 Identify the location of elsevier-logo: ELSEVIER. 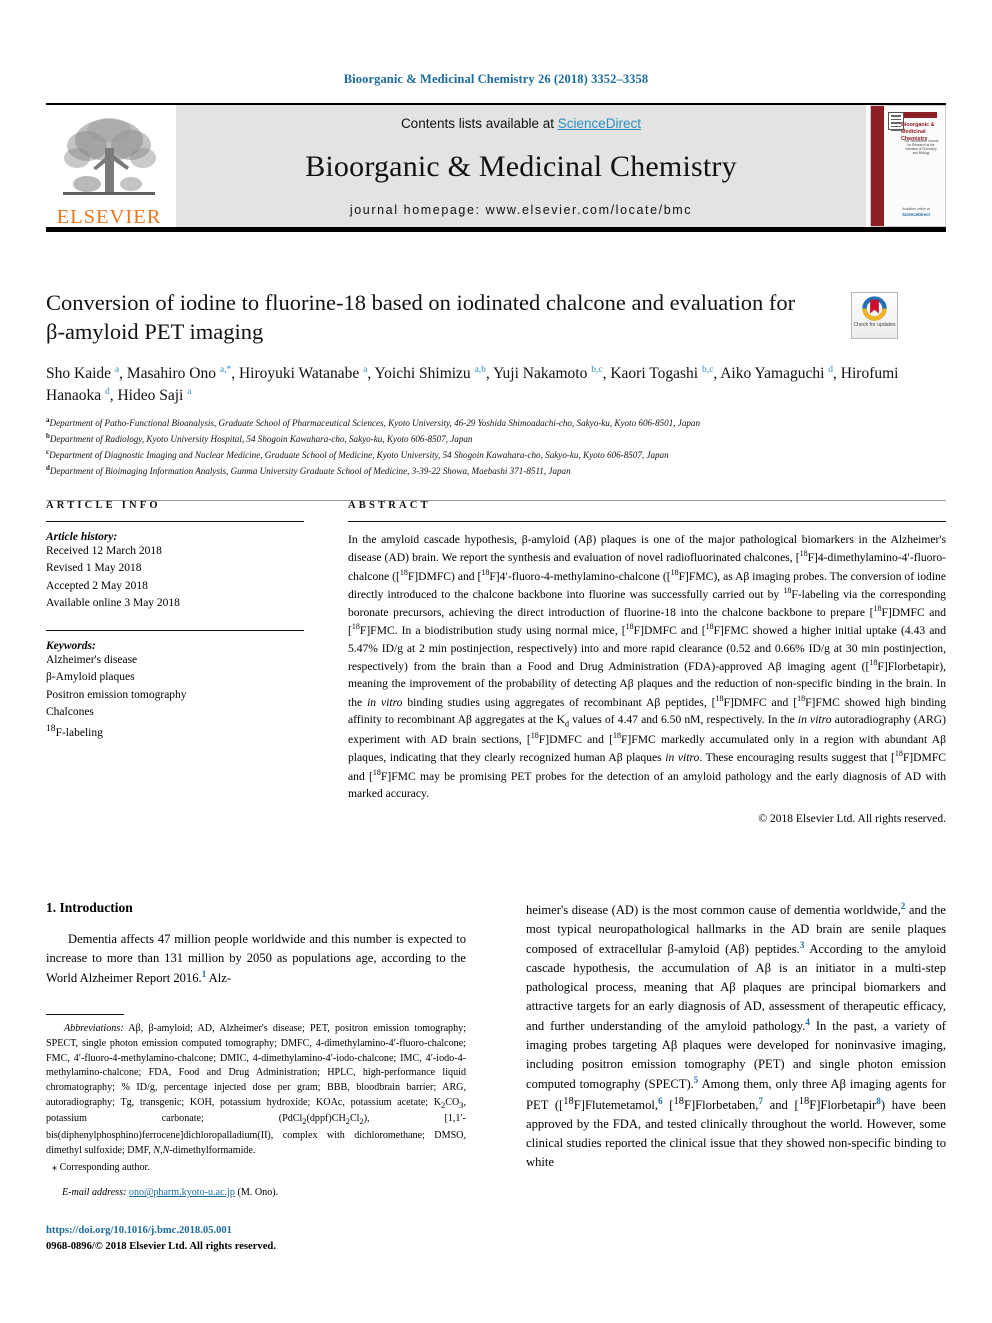
(109, 166).